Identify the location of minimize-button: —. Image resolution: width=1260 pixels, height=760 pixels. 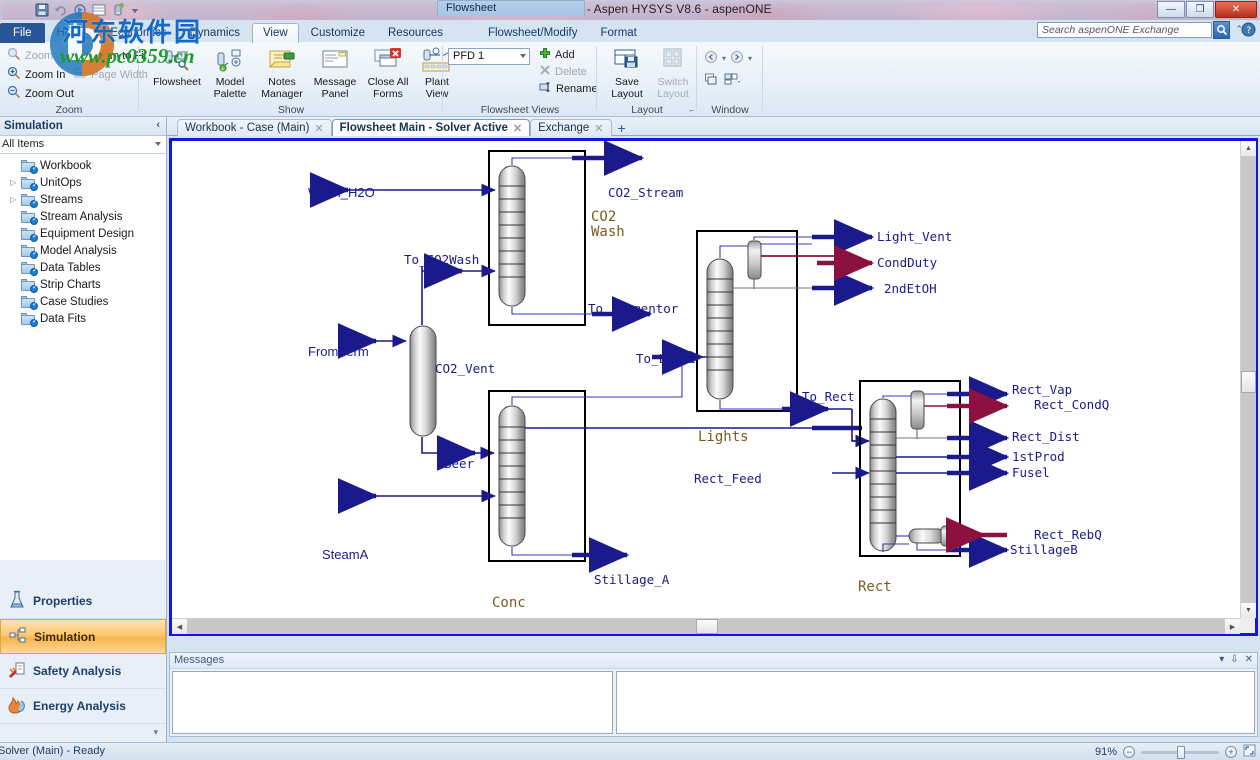
(1171, 9).